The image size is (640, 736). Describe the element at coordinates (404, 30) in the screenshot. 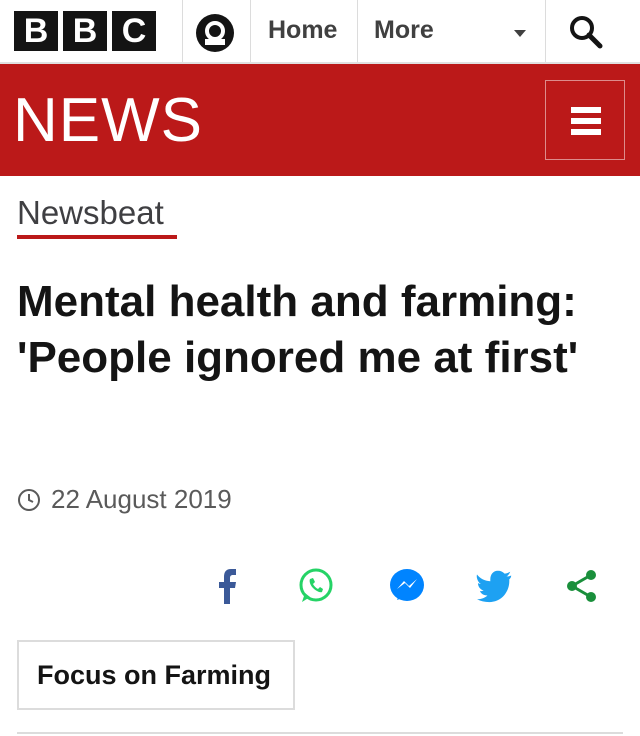

I see `nav-more-link: More` at that location.